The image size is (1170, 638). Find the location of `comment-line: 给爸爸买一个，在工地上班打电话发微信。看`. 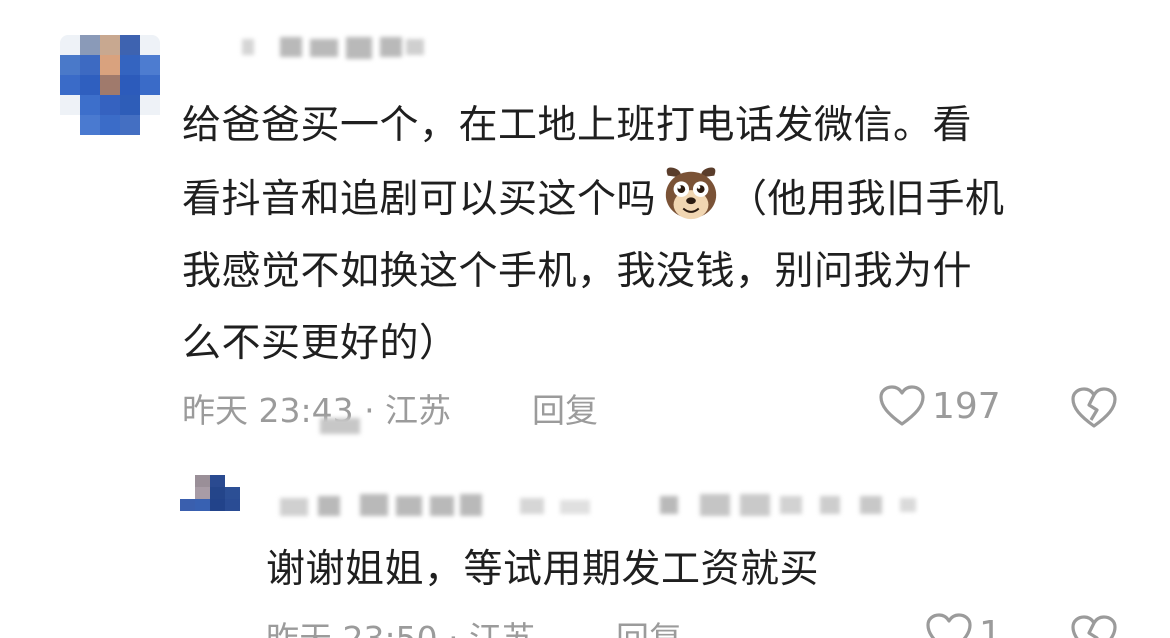

comment-line: 给爸爸买一个，在工地上班打电话发微信。看 is located at coordinates (577, 125).